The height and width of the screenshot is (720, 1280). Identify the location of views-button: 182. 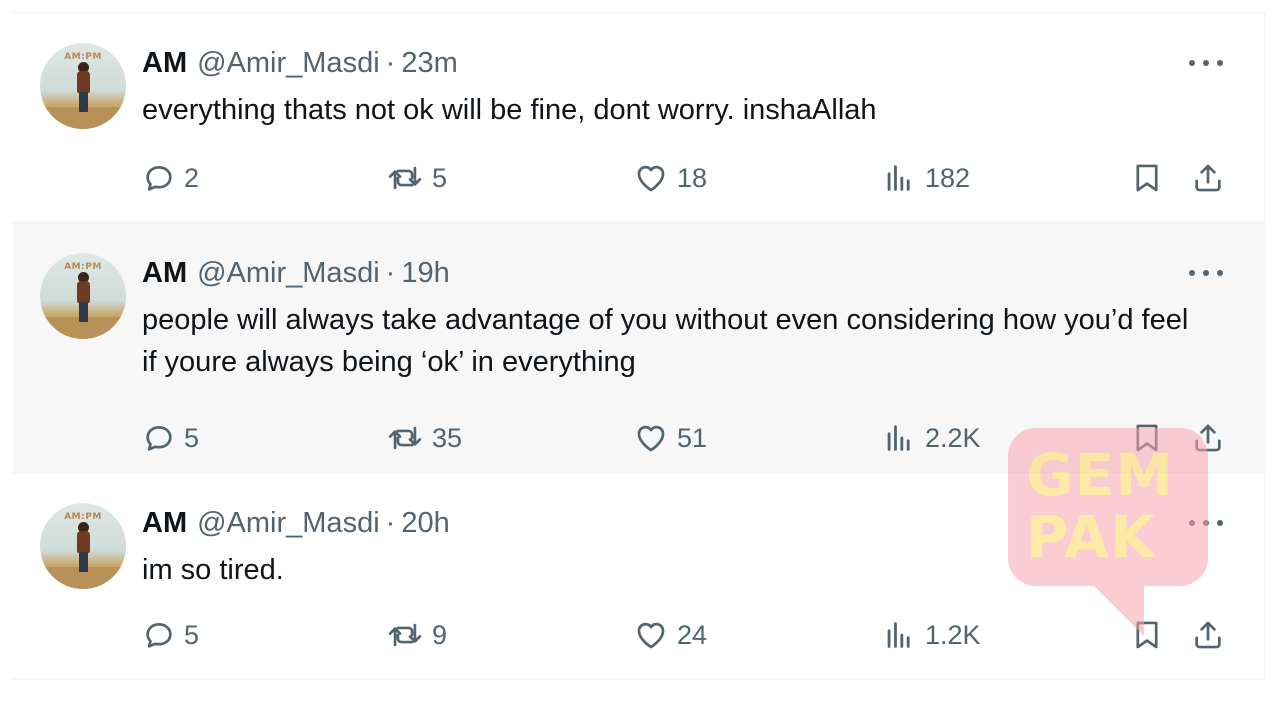
(925, 178).